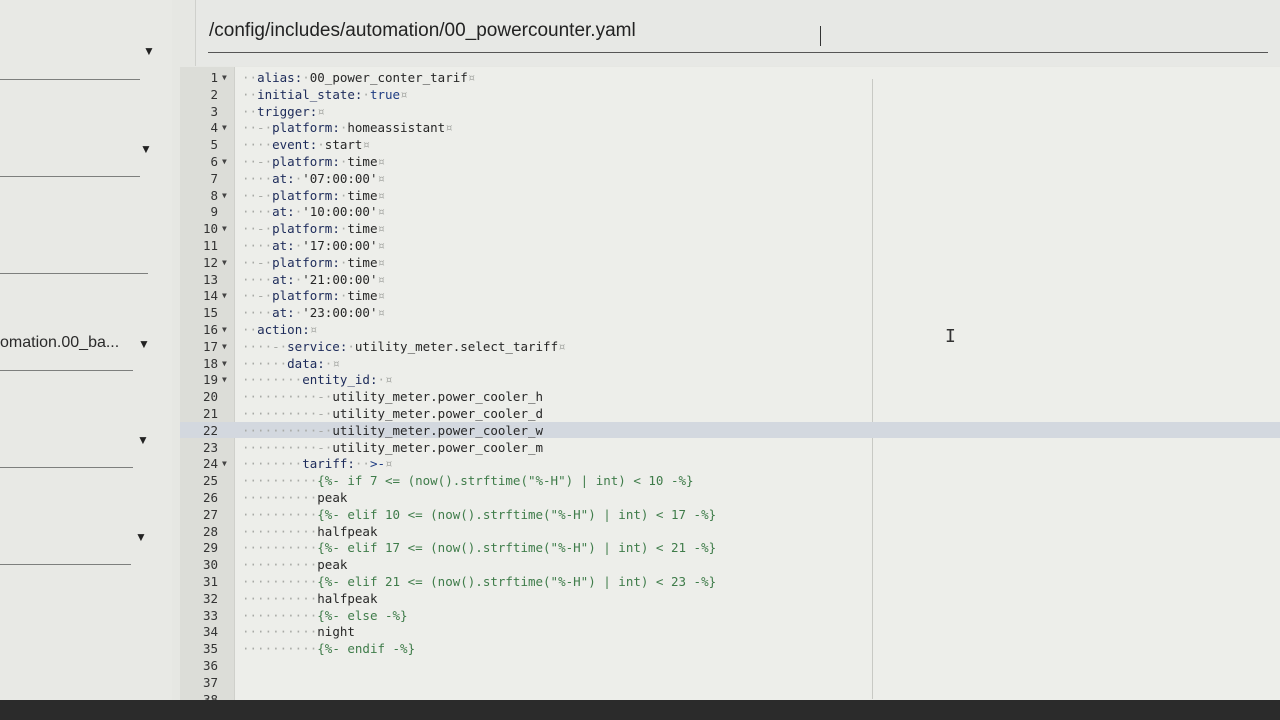 The width and height of the screenshot is (1280, 720). Describe the element at coordinates (730, 279) in the screenshot. I see `code-line: 13 ····at:·'21:00:00'¤` at that location.